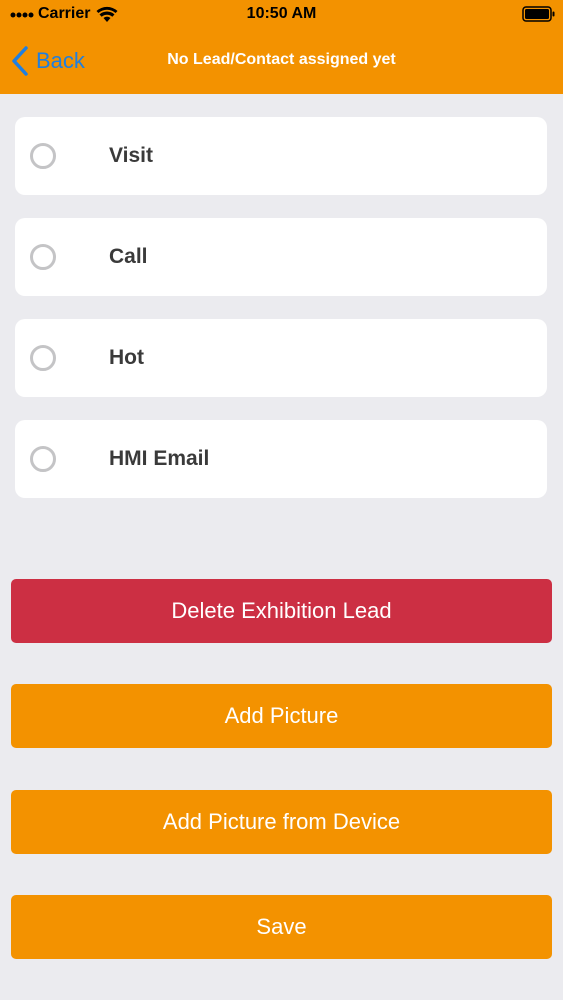 This screenshot has height=1000, width=563. I want to click on add-picture-button: Add Picture, so click(281, 716).